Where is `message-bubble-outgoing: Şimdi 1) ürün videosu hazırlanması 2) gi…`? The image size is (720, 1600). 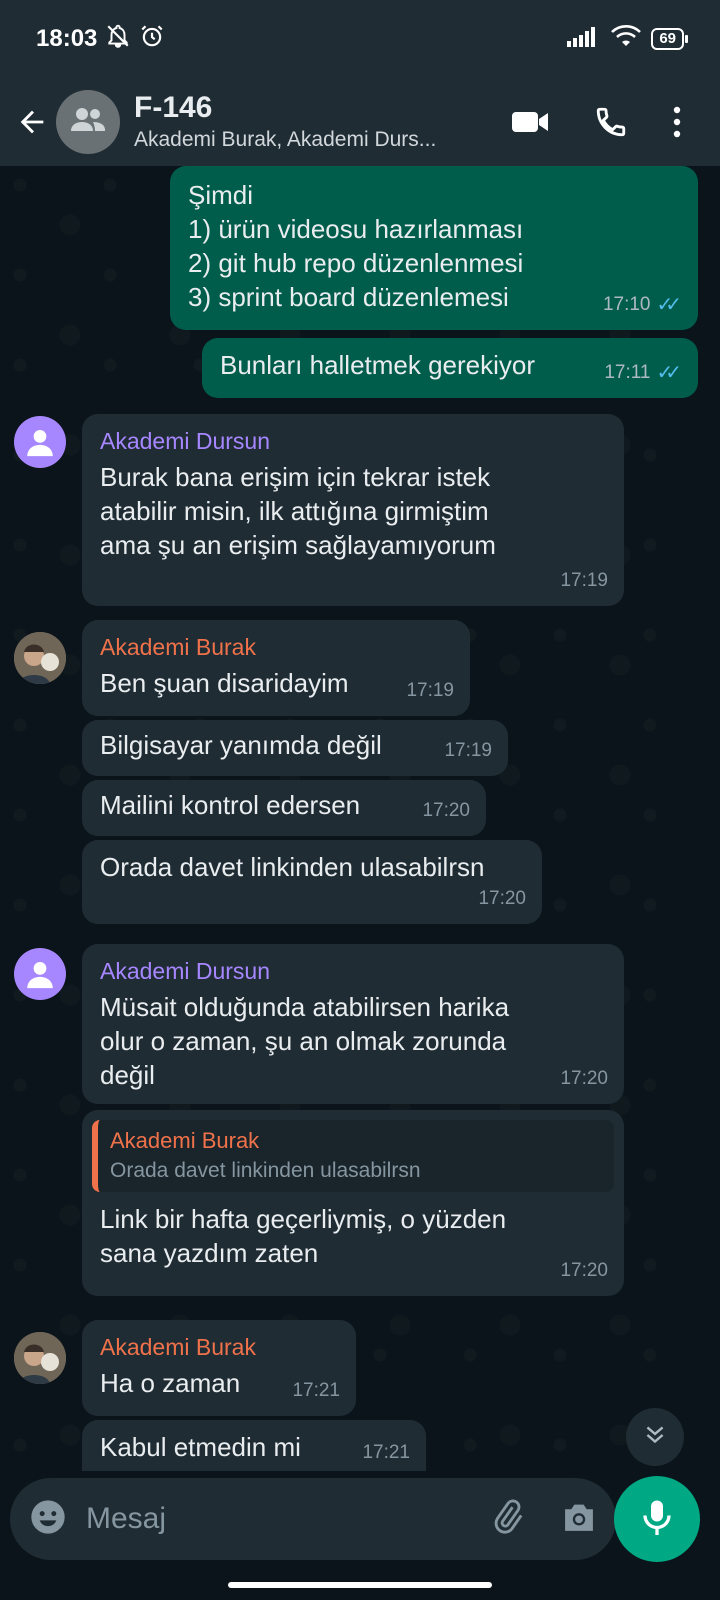 message-bubble-outgoing: Şimdi 1) ürün videosu hazırlanması 2) gi… is located at coordinates (434, 248).